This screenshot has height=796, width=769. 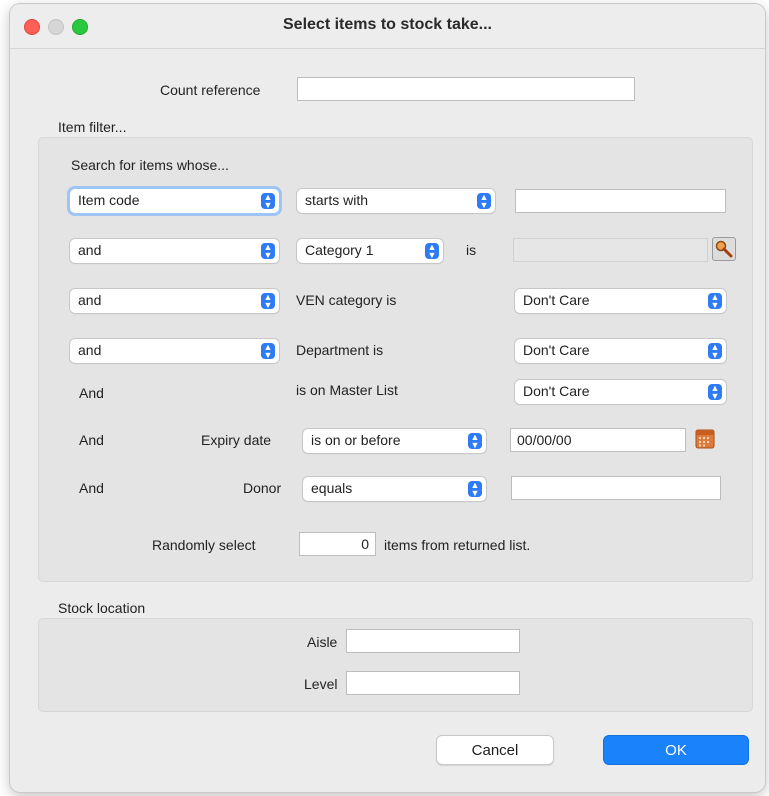 I want to click on row5-conjunction-label: And, so click(x=91, y=393).